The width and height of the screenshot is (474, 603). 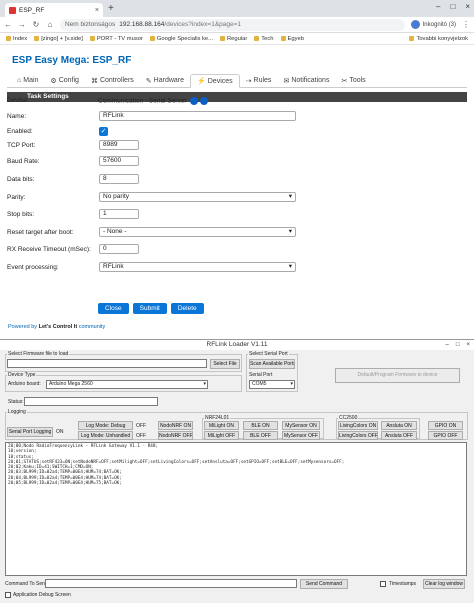 I want to click on log-mode-debug-button: Log Mode: Debug, so click(x=105, y=425).